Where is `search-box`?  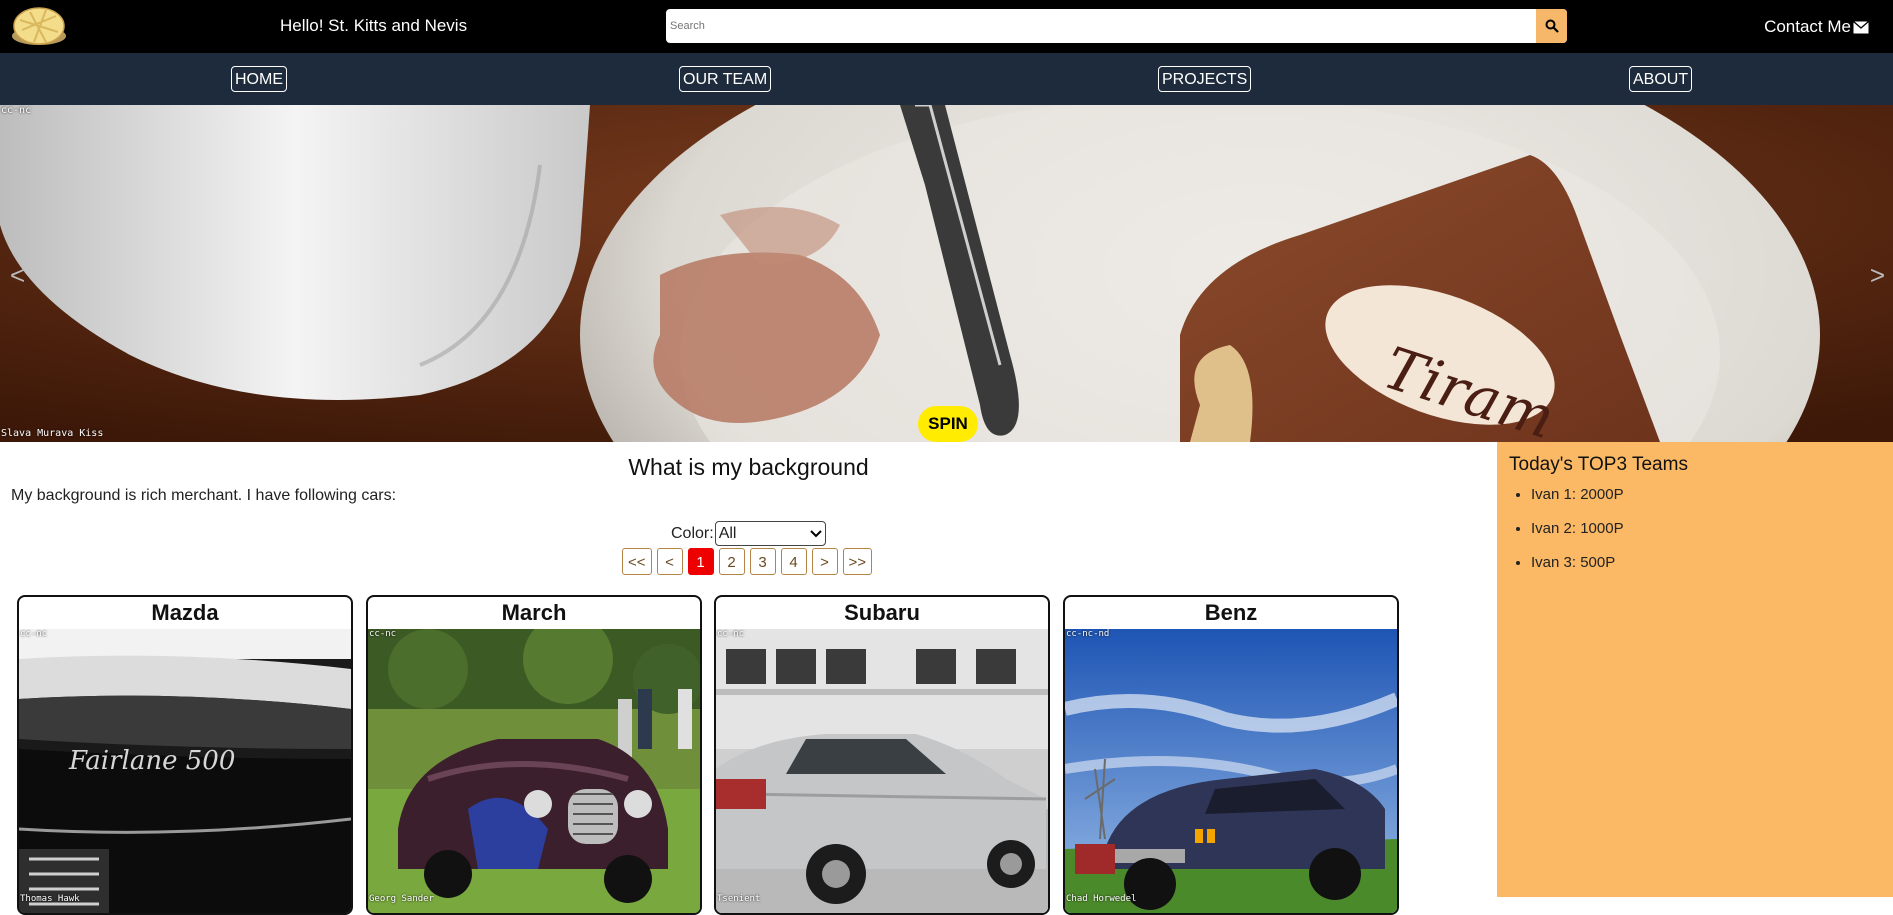 search-box is located at coordinates (1116, 26).